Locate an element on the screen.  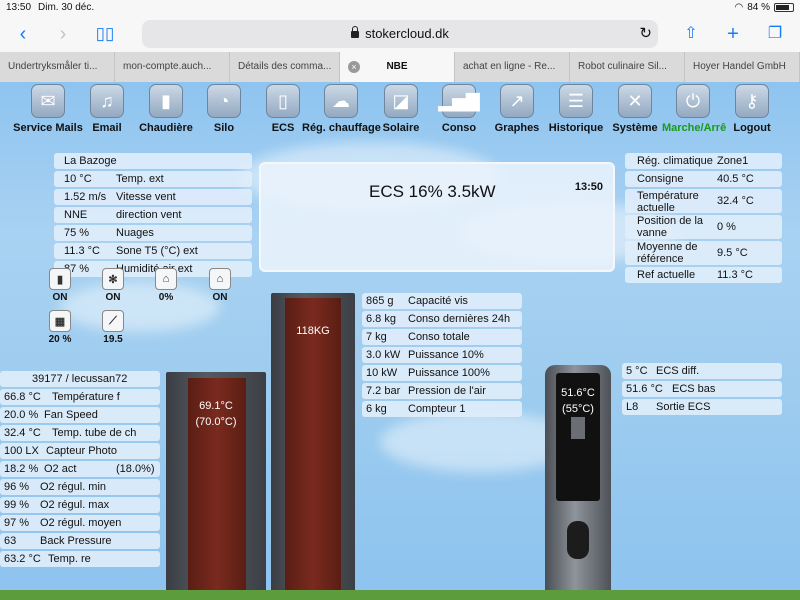
cleaning-status: ⟋ 19.5 is located at coordinates (113, 327).